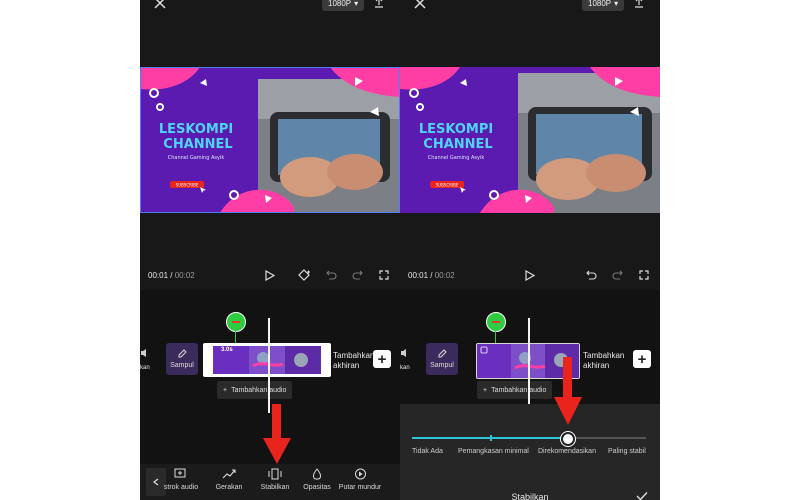  Describe the element at coordinates (427, 451) in the screenshot. I see `stabilize-option-none: Tidak Ada` at that location.